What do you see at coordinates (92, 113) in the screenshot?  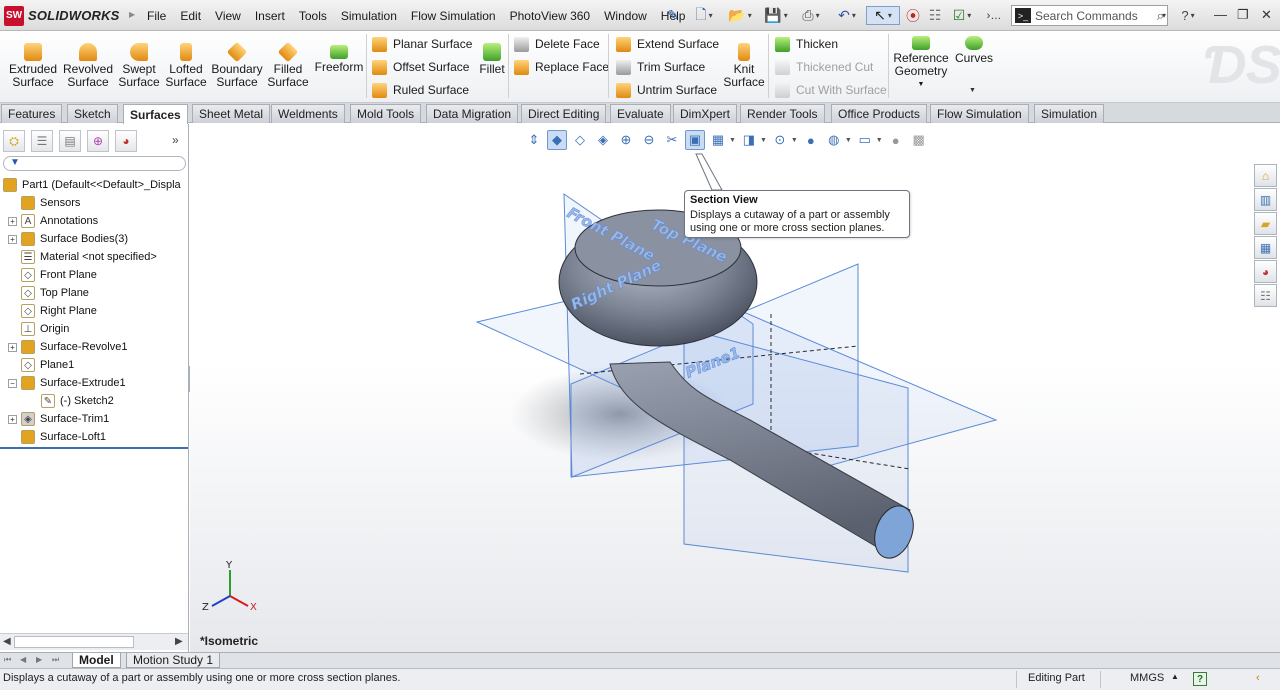 I see `tab-sketch: Sketch` at bounding box center [92, 113].